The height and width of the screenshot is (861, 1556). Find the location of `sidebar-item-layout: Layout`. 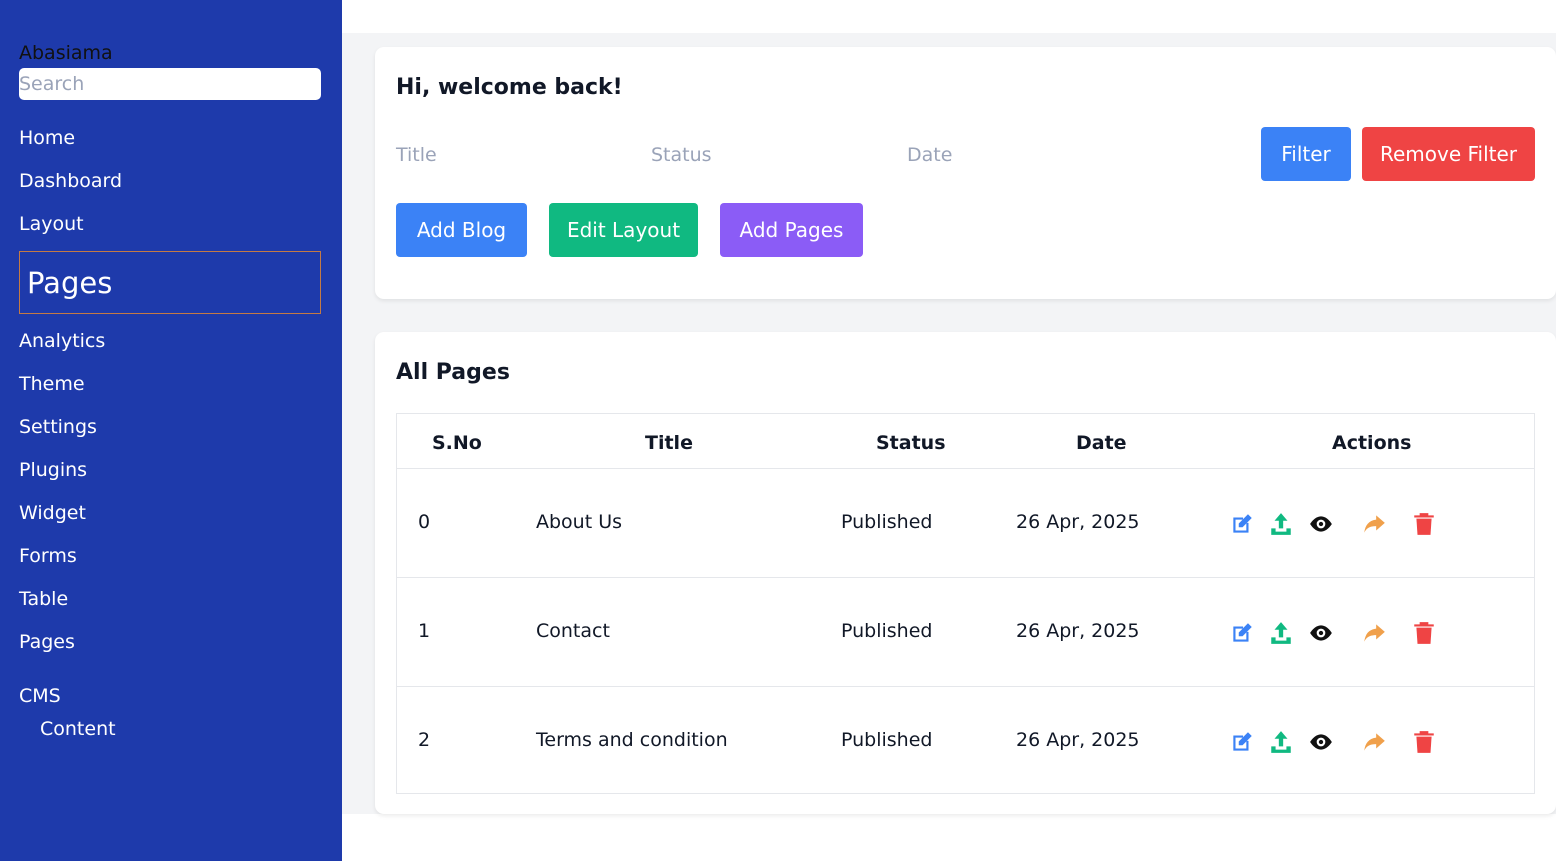

sidebar-item-layout: Layout is located at coordinates (51, 224).